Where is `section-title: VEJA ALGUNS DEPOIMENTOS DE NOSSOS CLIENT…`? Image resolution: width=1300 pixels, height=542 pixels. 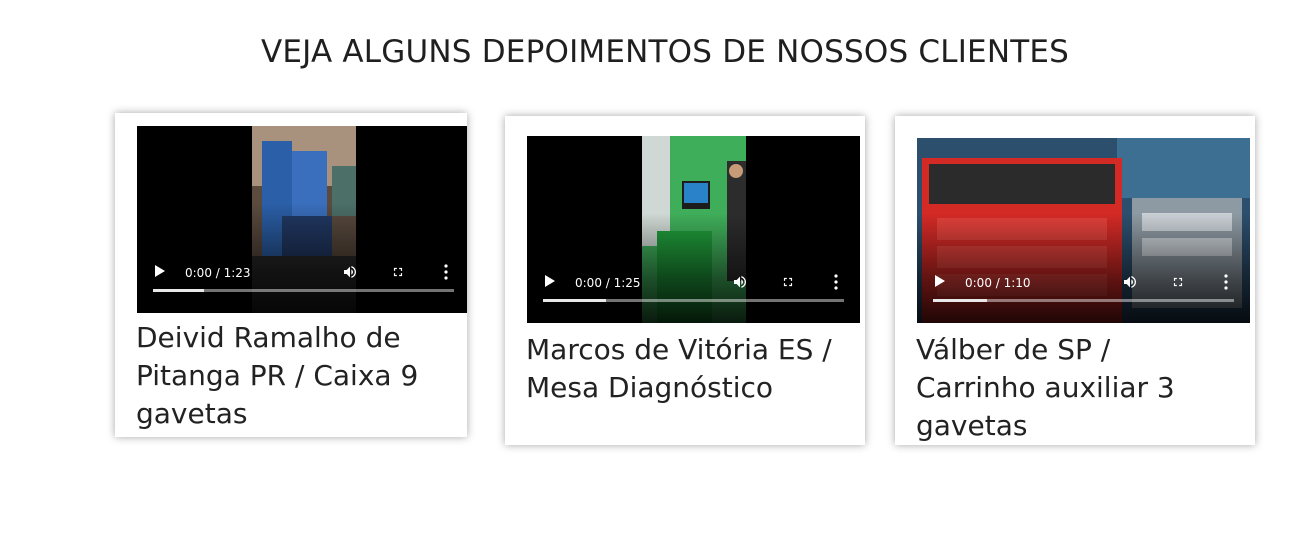 section-title: VEJA ALGUNS DEPOIMENTOS DE NOSSOS CLIENT… is located at coordinates (665, 52).